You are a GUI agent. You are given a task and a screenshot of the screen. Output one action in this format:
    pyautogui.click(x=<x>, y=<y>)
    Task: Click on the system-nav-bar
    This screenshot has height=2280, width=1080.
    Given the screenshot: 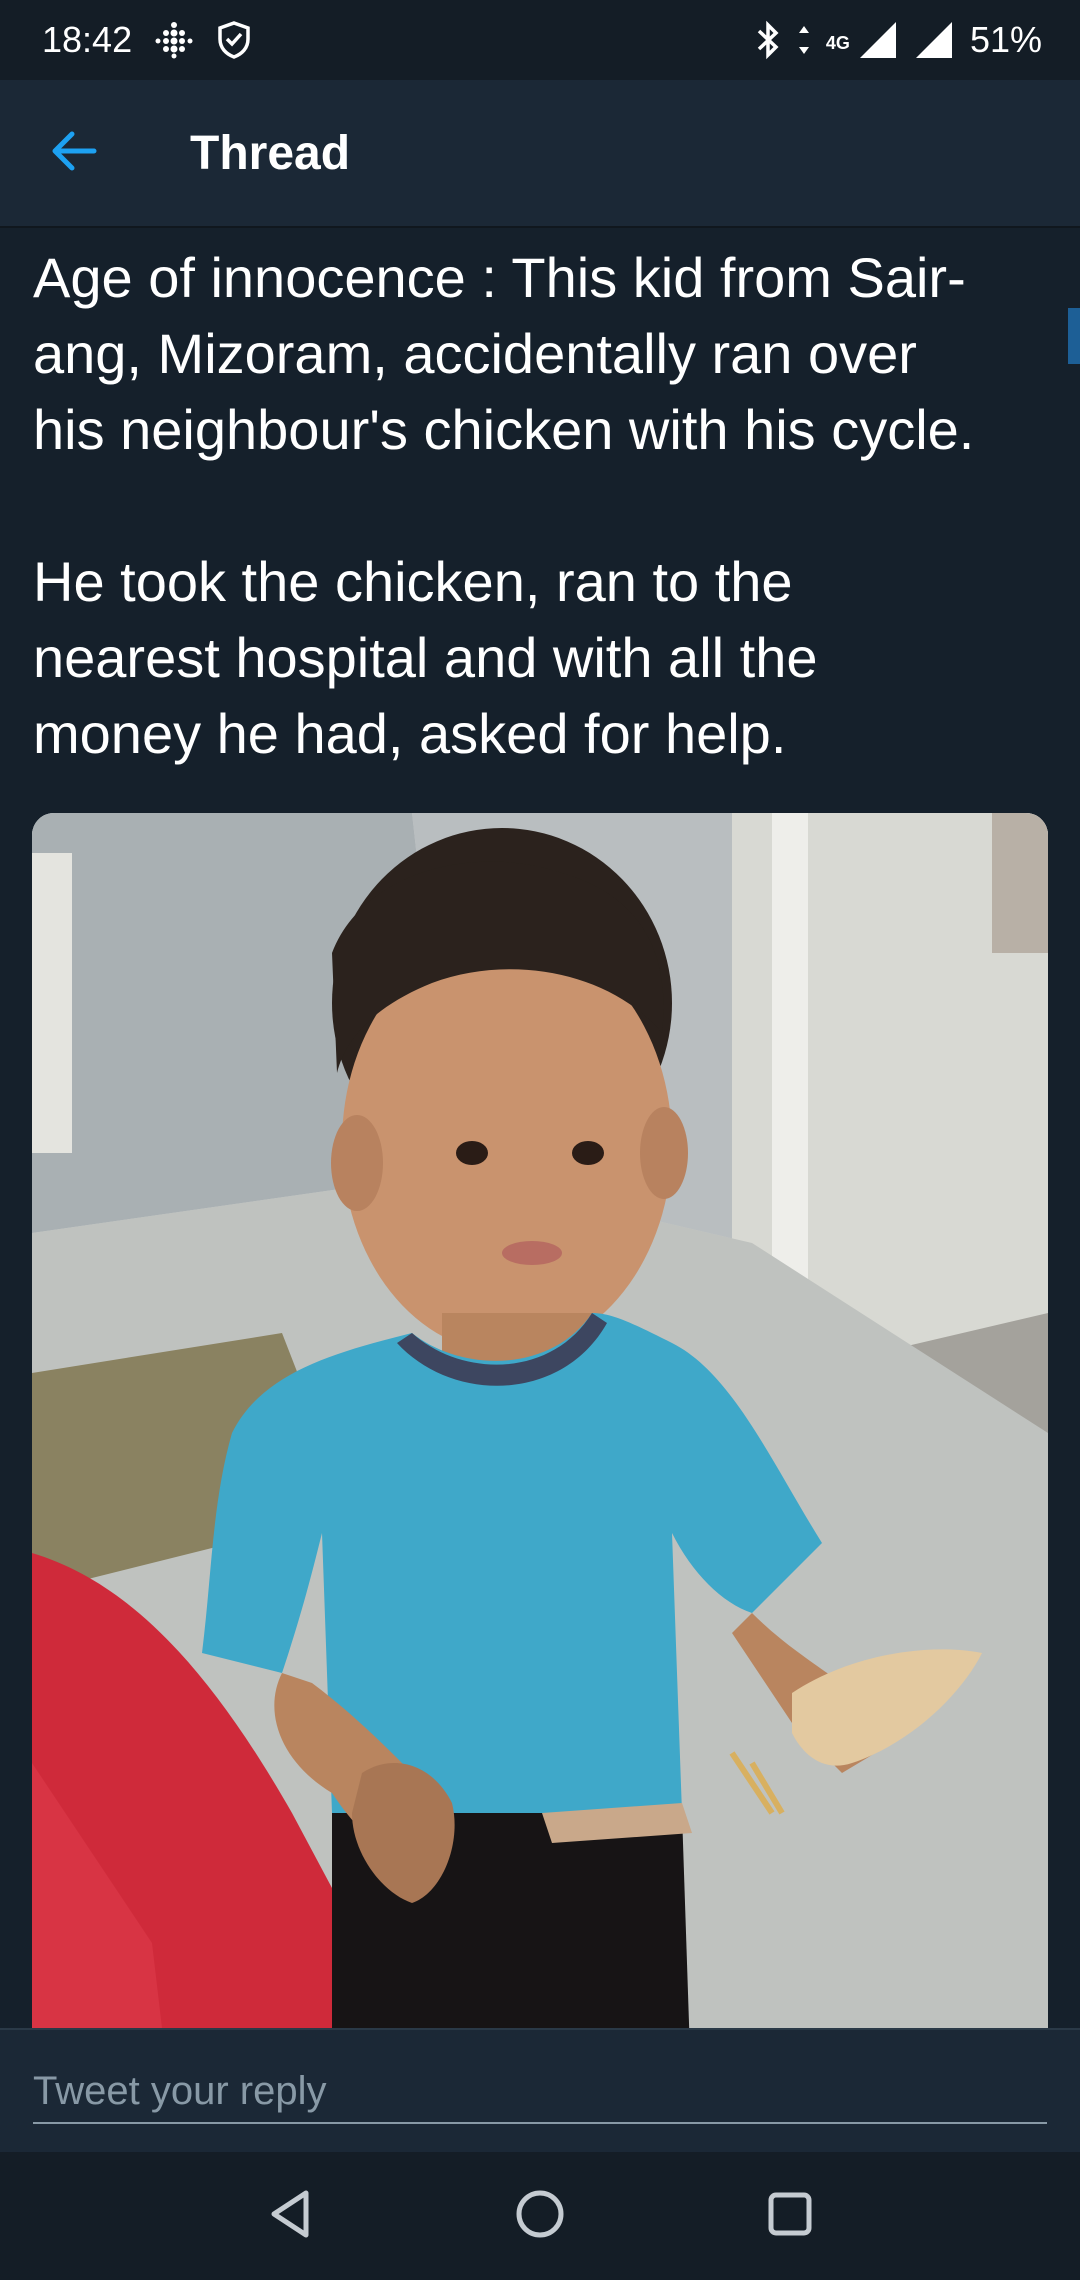 What is the action you would take?
    pyautogui.click(x=540, y=2216)
    